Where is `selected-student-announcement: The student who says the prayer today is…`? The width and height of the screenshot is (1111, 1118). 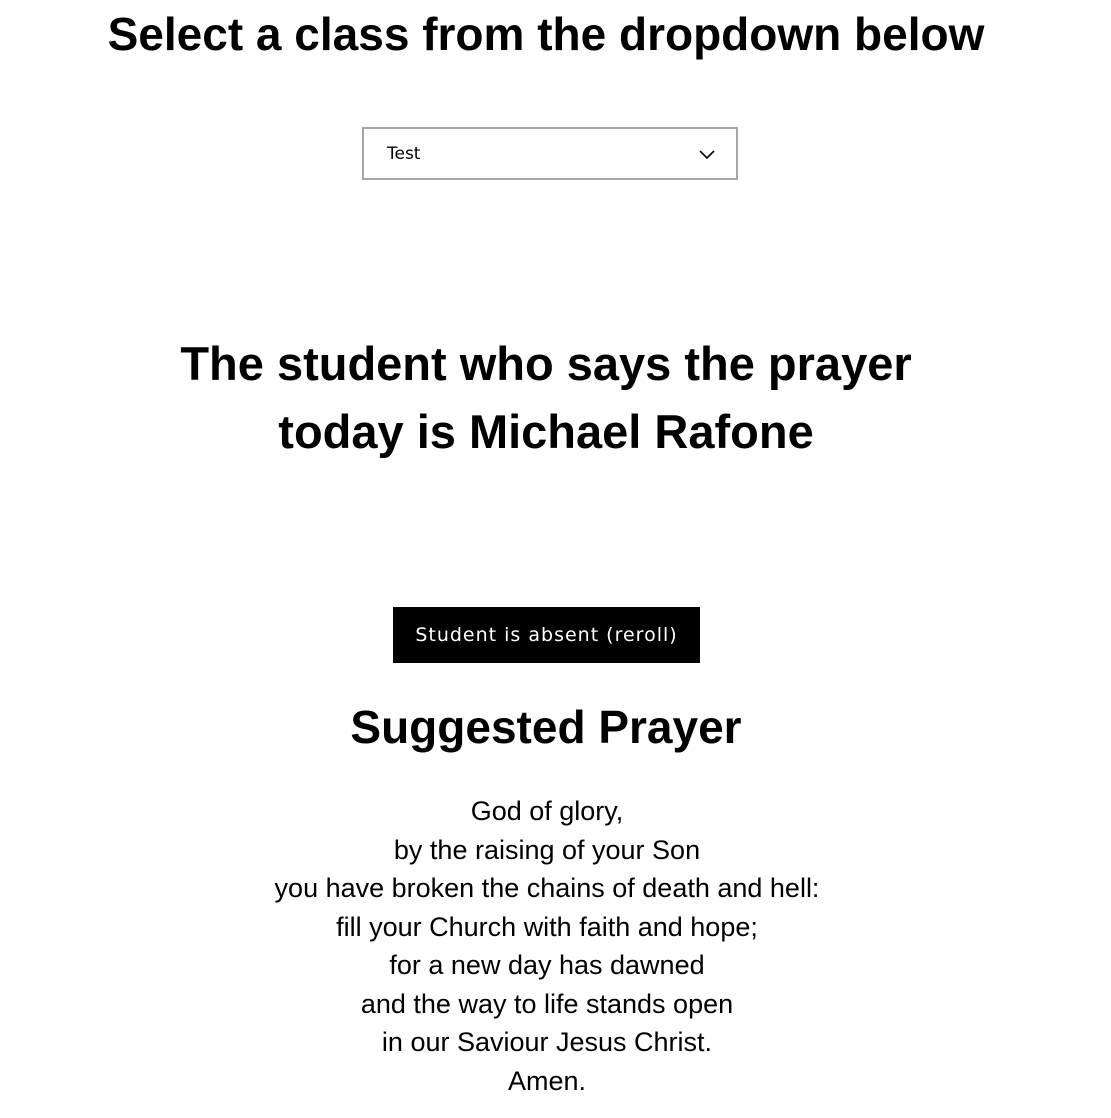 selected-student-announcement: The student who says the prayer today is… is located at coordinates (546, 398).